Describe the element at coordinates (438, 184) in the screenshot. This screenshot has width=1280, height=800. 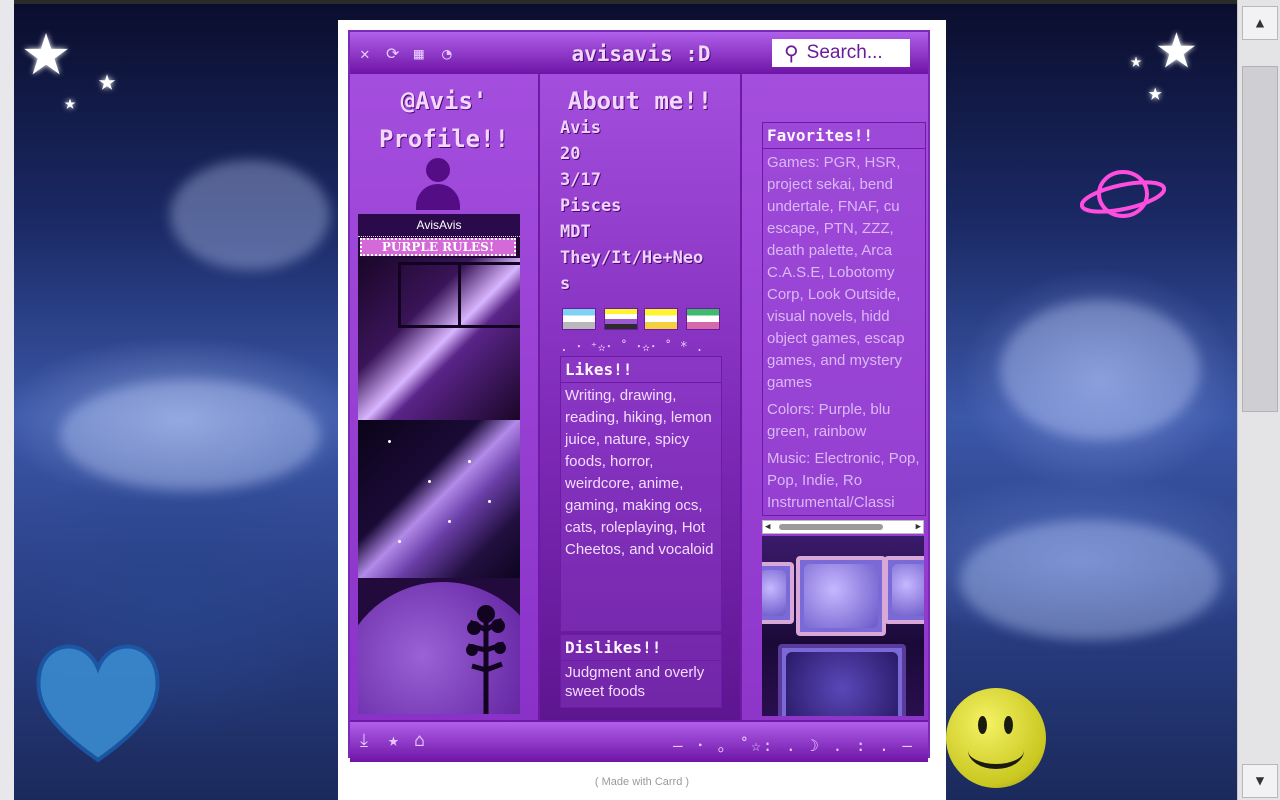
I see `avatar-icon` at that location.